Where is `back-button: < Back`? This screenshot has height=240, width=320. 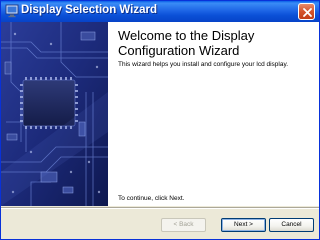 back-button: < Back is located at coordinates (183, 225).